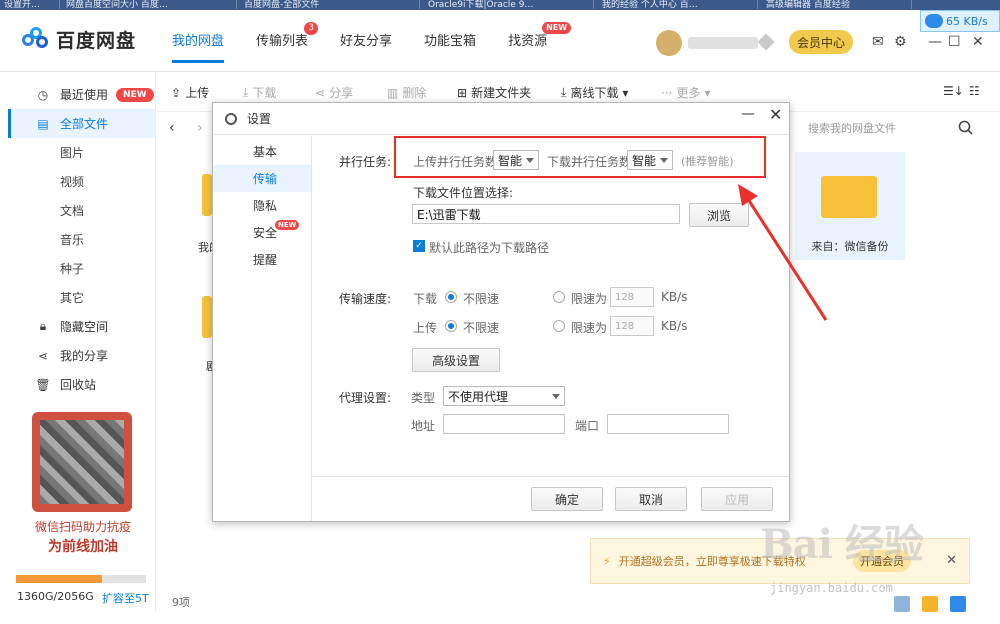 The width and height of the screenshot is (1000, 624). I want to click on share-button: ⋖ 分享, so click(334, 92).